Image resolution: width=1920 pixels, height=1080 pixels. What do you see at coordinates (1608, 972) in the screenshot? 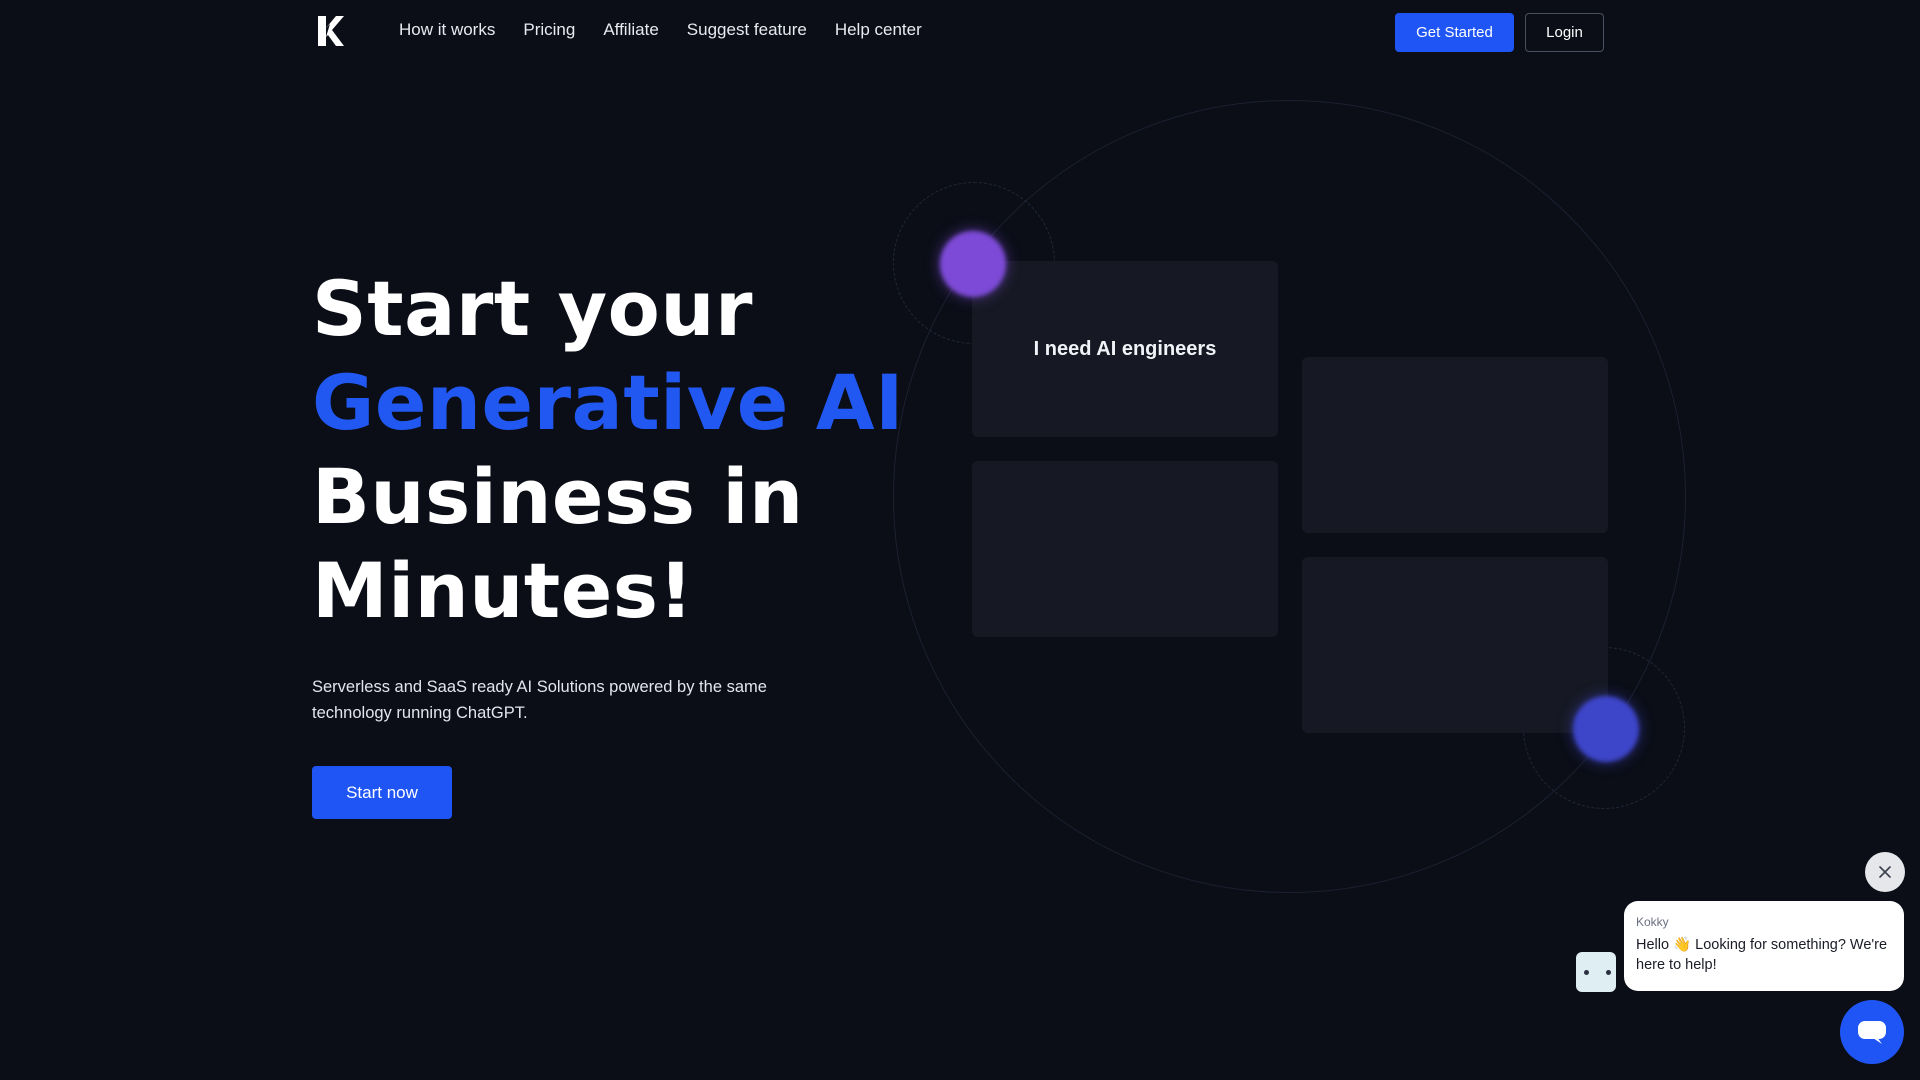
I see `bot-eye-right` at bounding box center [1608, 972].